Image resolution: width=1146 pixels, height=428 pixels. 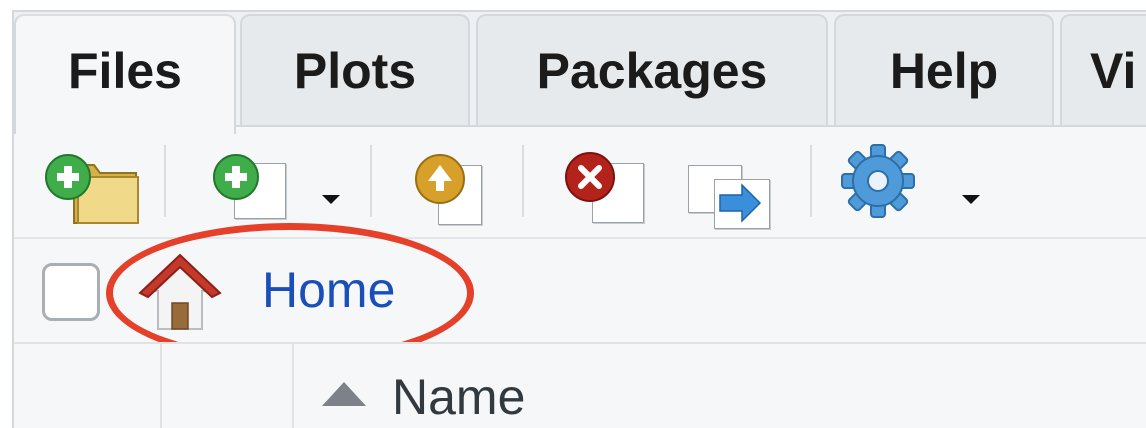 I want to click on upload-button, so click(x=449, y=182).